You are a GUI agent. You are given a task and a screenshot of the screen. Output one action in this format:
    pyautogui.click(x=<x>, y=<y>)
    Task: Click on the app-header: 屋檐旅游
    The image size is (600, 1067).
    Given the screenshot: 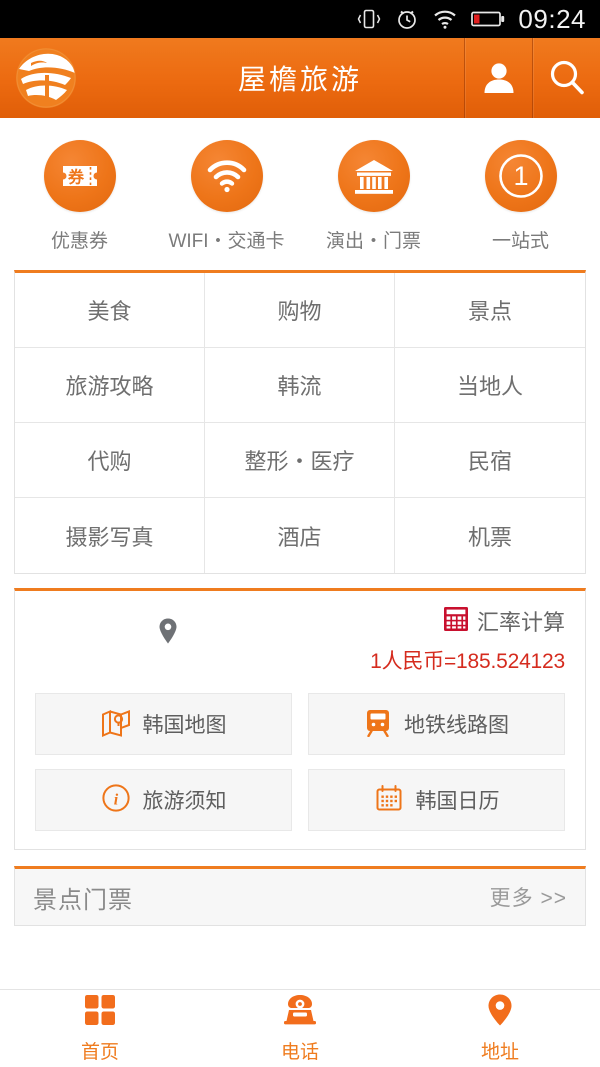 What is the action you would take?
    pyautogui.click(x=300, y=78)
    